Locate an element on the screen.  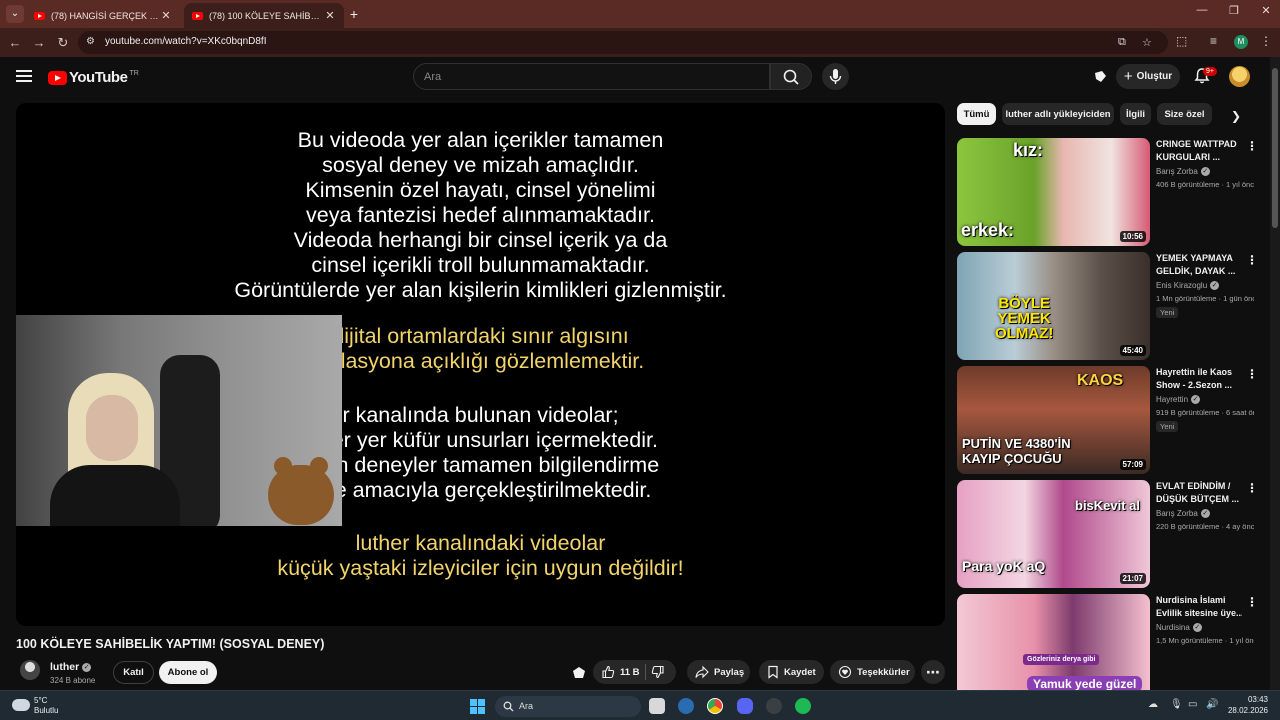
windows-start-icon is located at coordinates (477, 706).